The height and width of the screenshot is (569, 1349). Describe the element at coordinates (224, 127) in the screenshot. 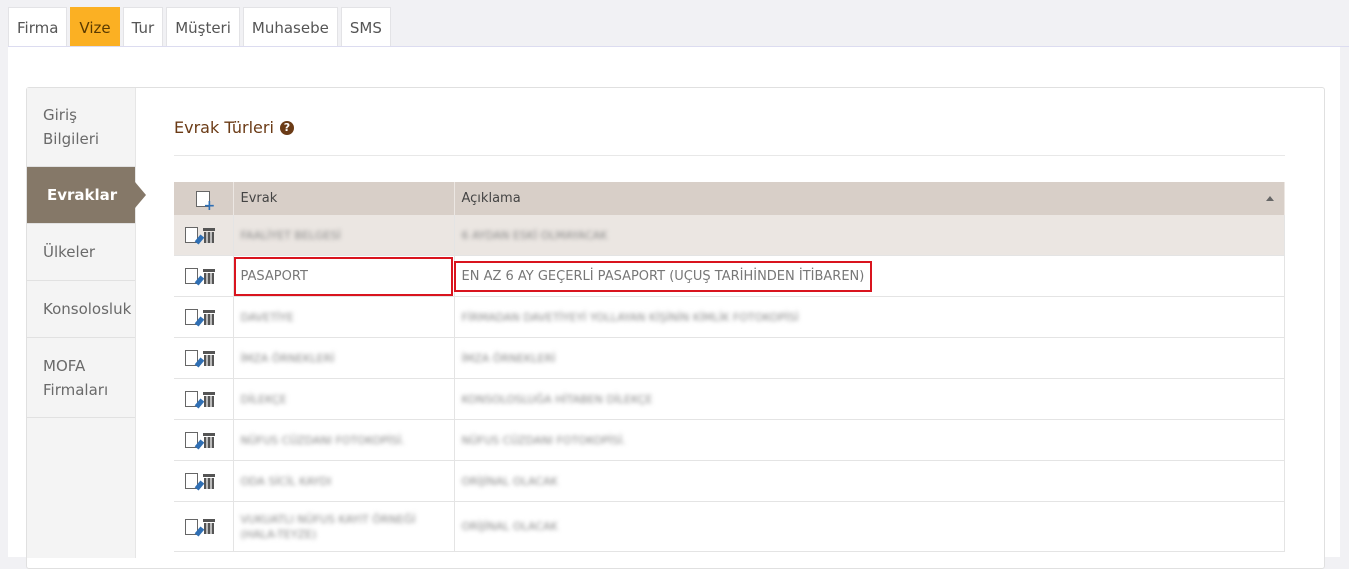

I see `page-title-text: Evrak Türleri` at that location.